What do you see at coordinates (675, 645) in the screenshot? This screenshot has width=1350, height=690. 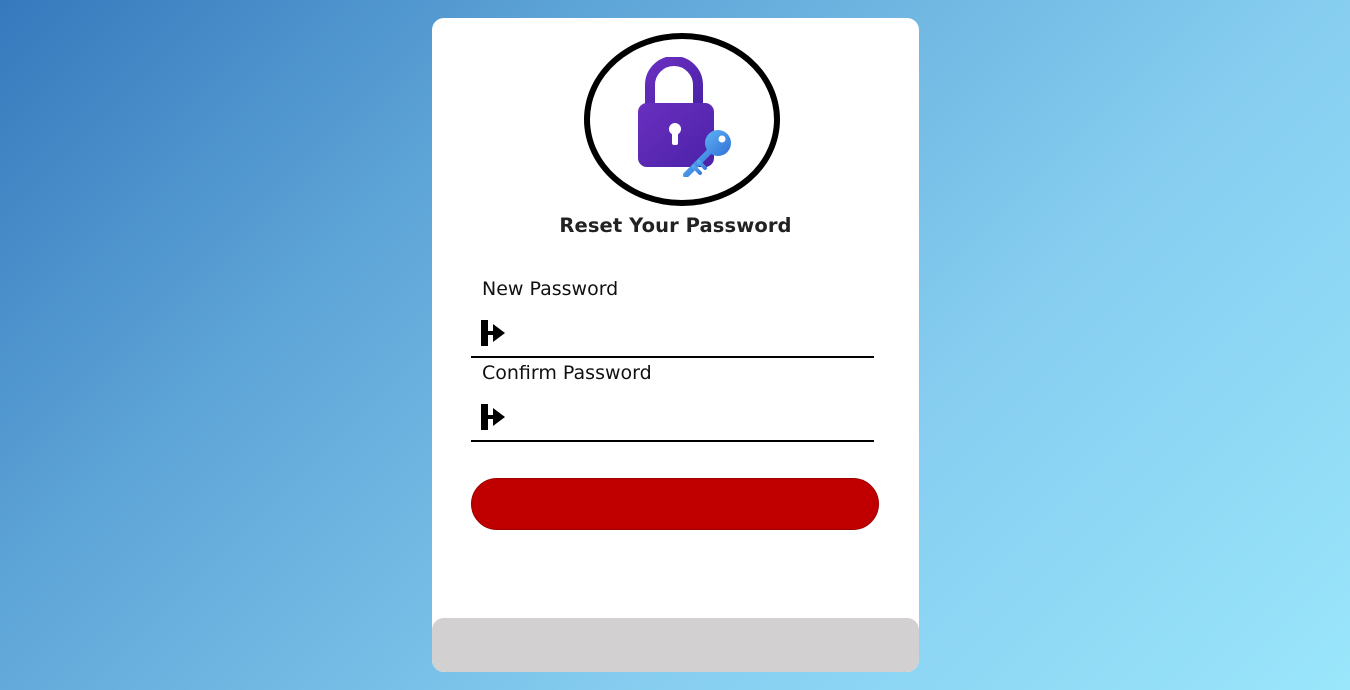 I see `card-footer` at bounding box center [675, 645].